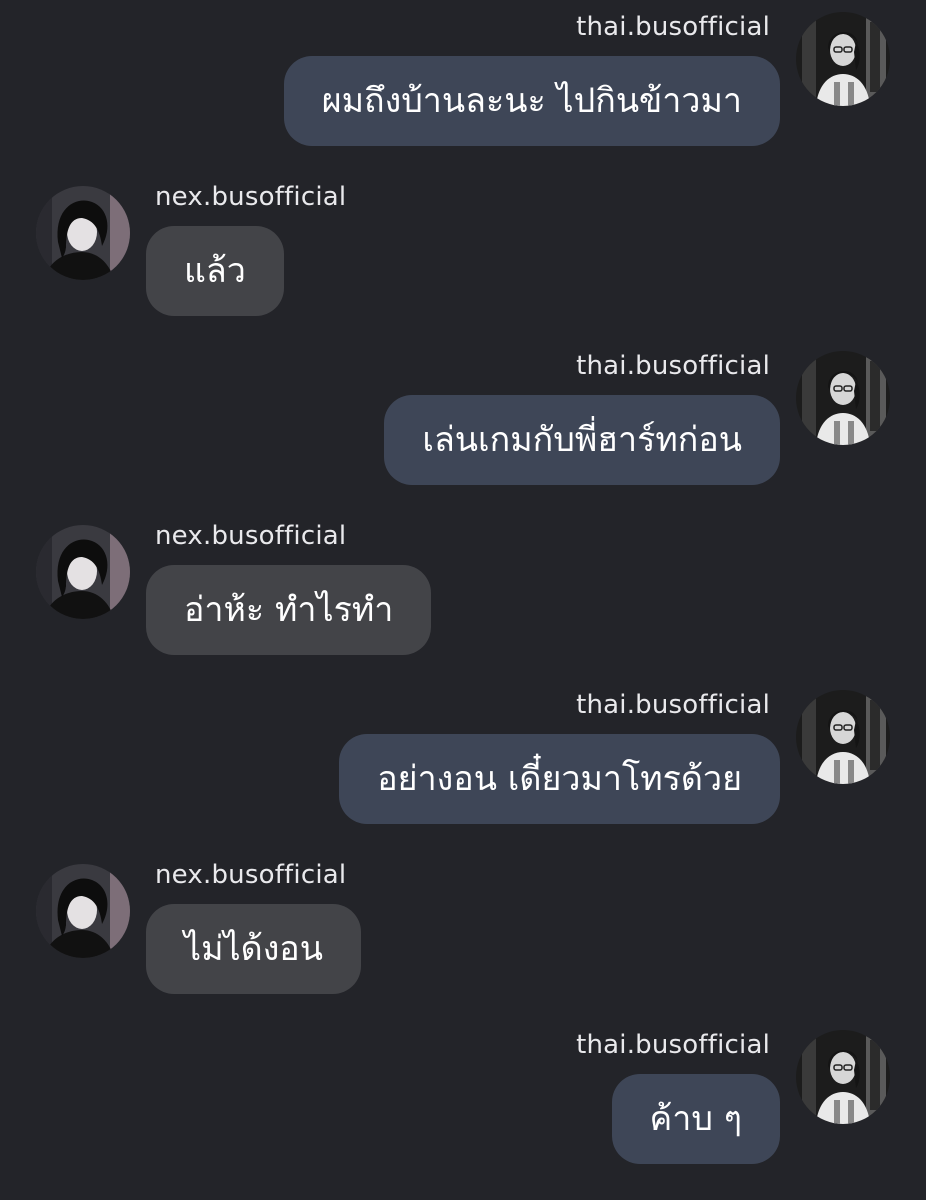 The height and width of the screenshot is (1200, 926). I want to click on message-bubble: อ่าห้ะ ทำไรทำ, so click(289, 610).